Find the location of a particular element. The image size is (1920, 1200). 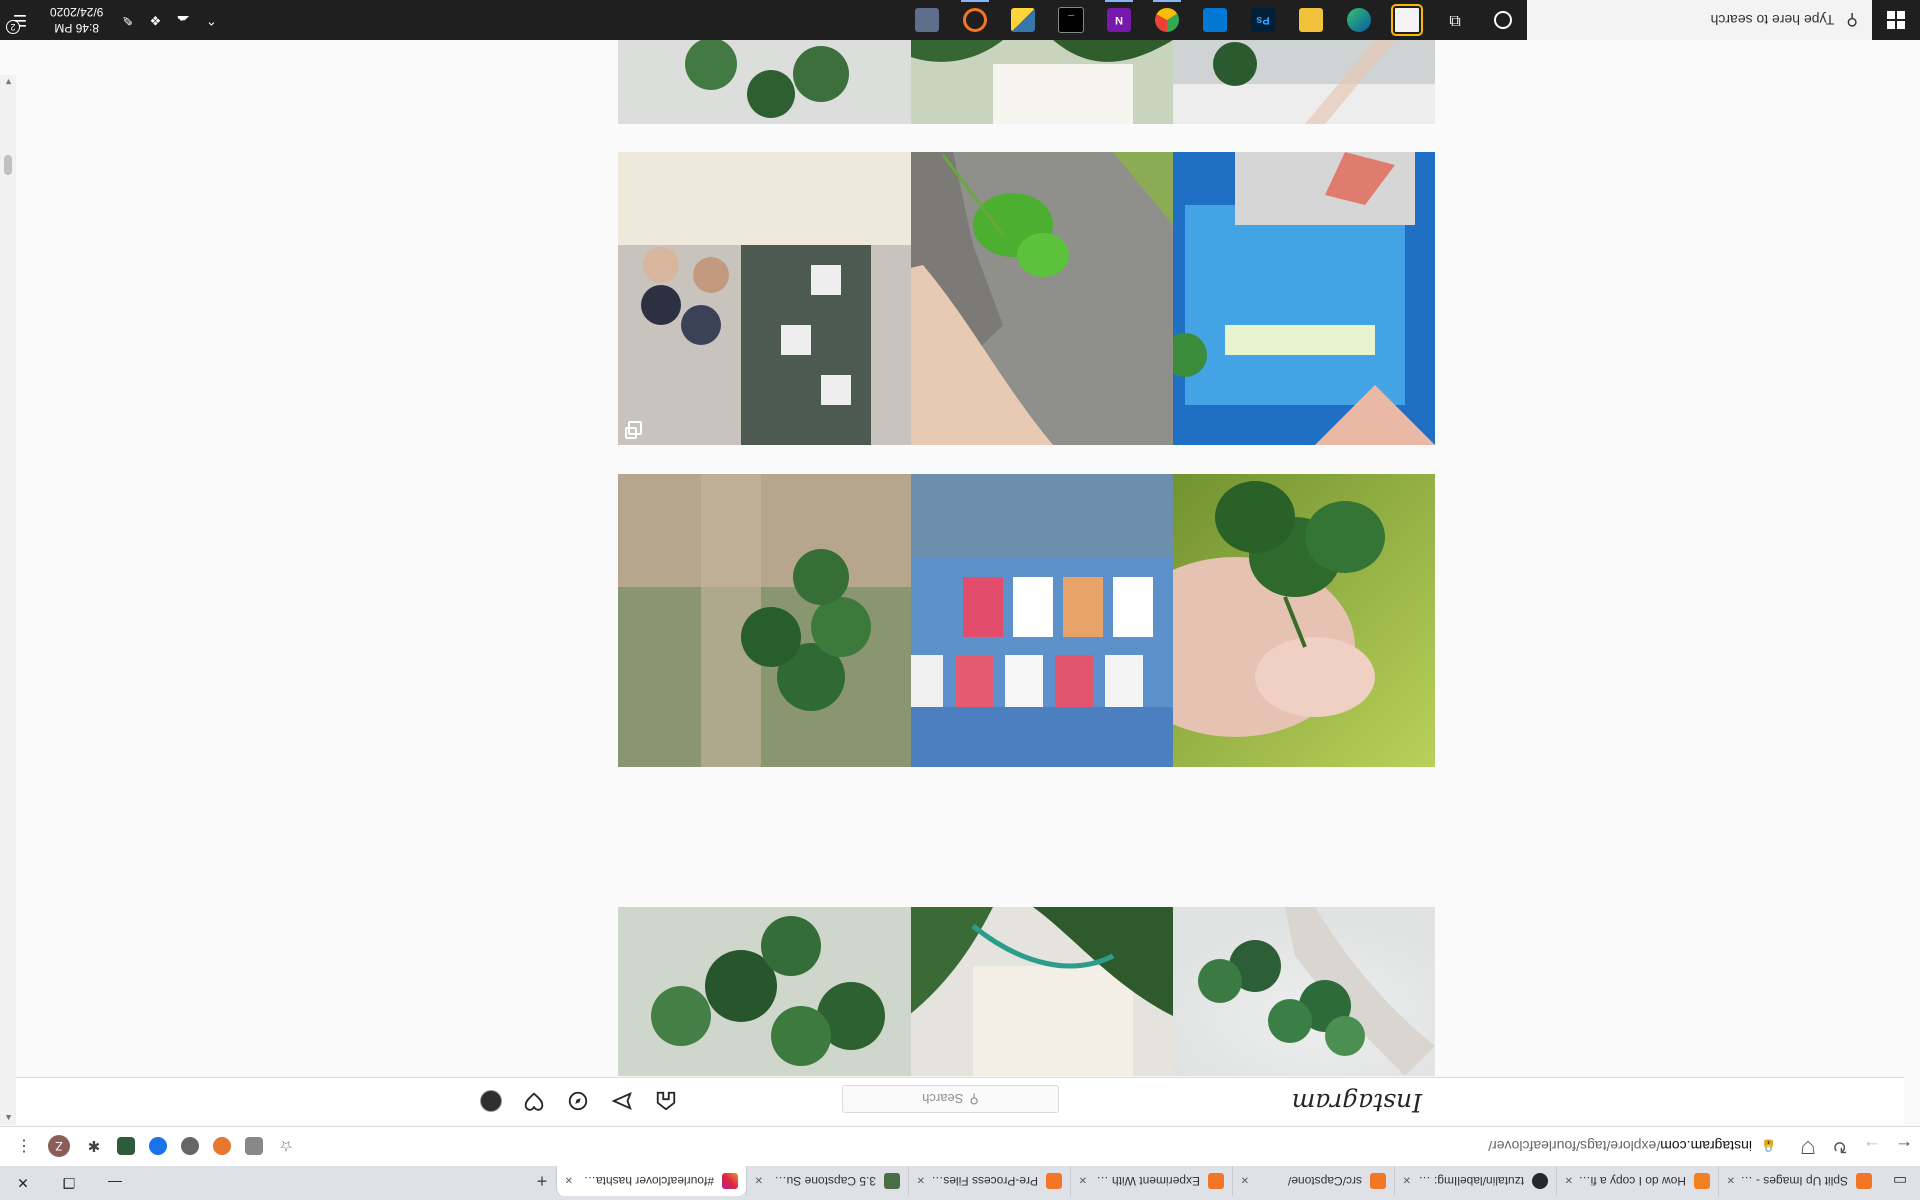

notifications-icon: ☰ 2 is located at coordinates (20, 22).